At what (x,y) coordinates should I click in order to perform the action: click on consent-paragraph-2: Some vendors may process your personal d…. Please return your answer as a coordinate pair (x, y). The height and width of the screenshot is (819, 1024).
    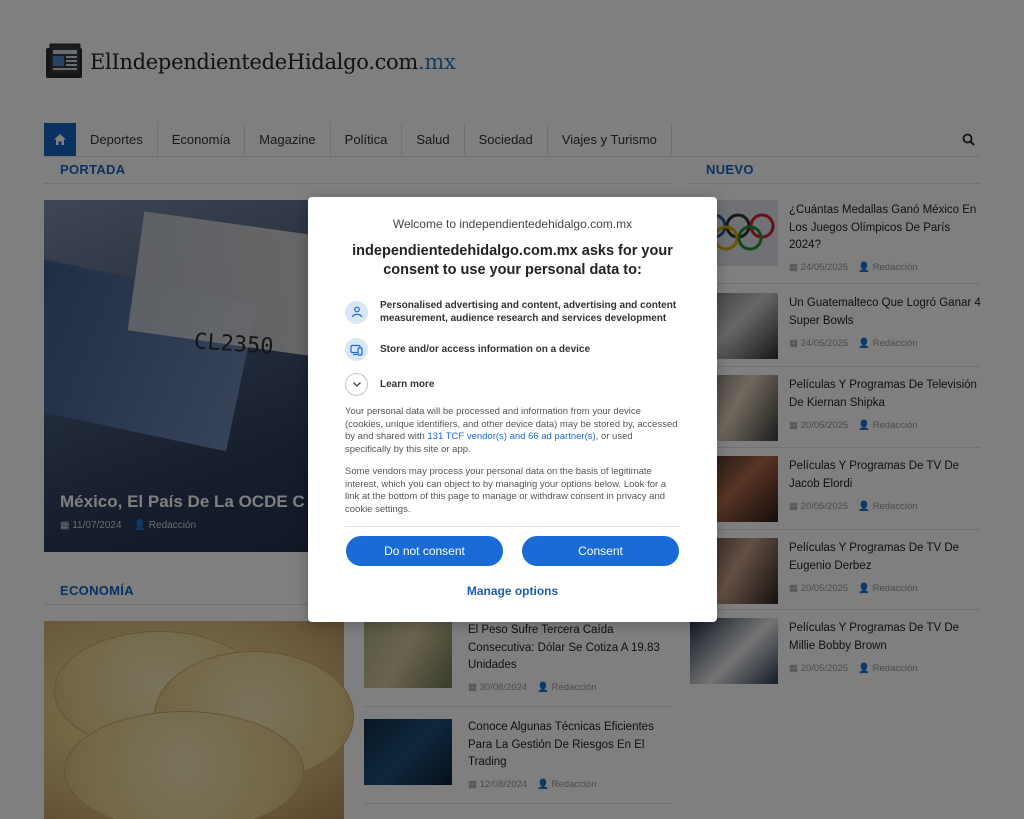
    Looking at the image, I should click on (506, 490).